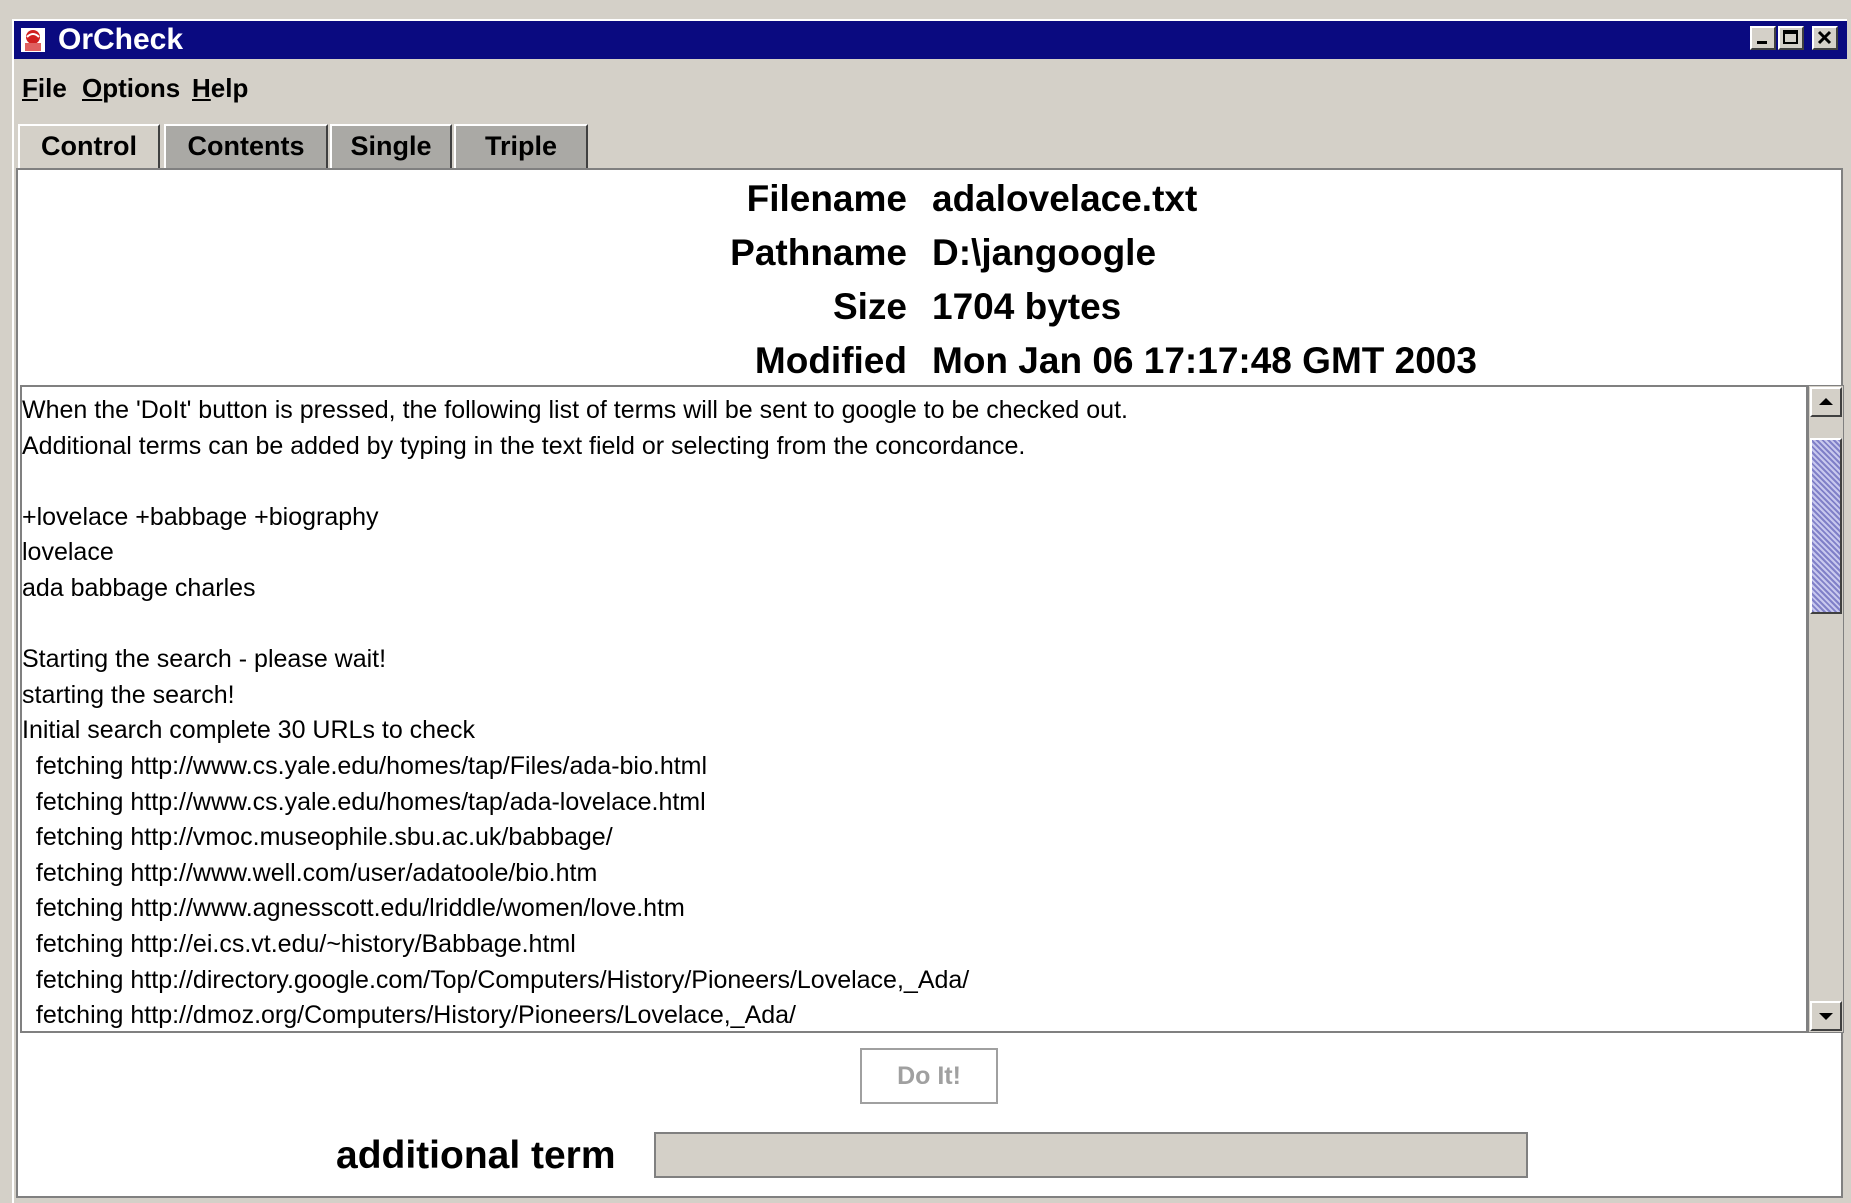  What do you see at coordinates (246, 146) in the screenshot?
I see `tab-contents: Contents` at bounding box center [246, 146].